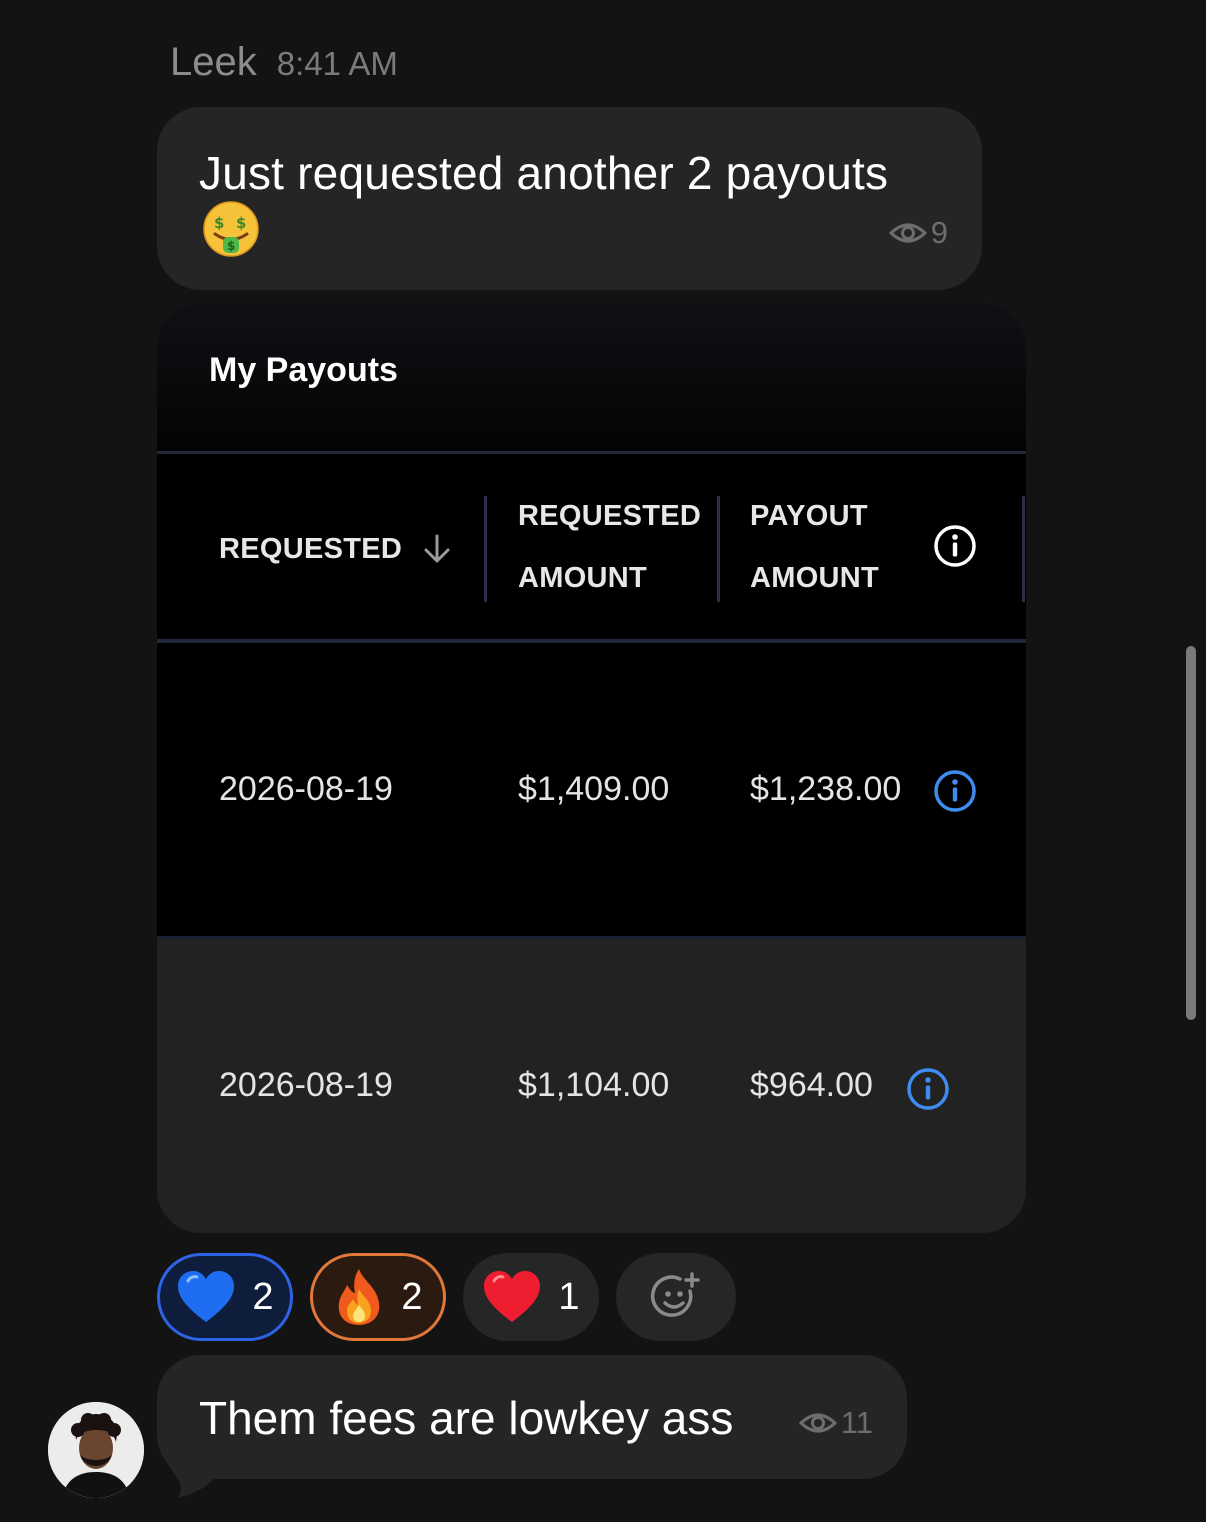  I want to click on reaction-blue-heart: 2, so click(225, 1297).